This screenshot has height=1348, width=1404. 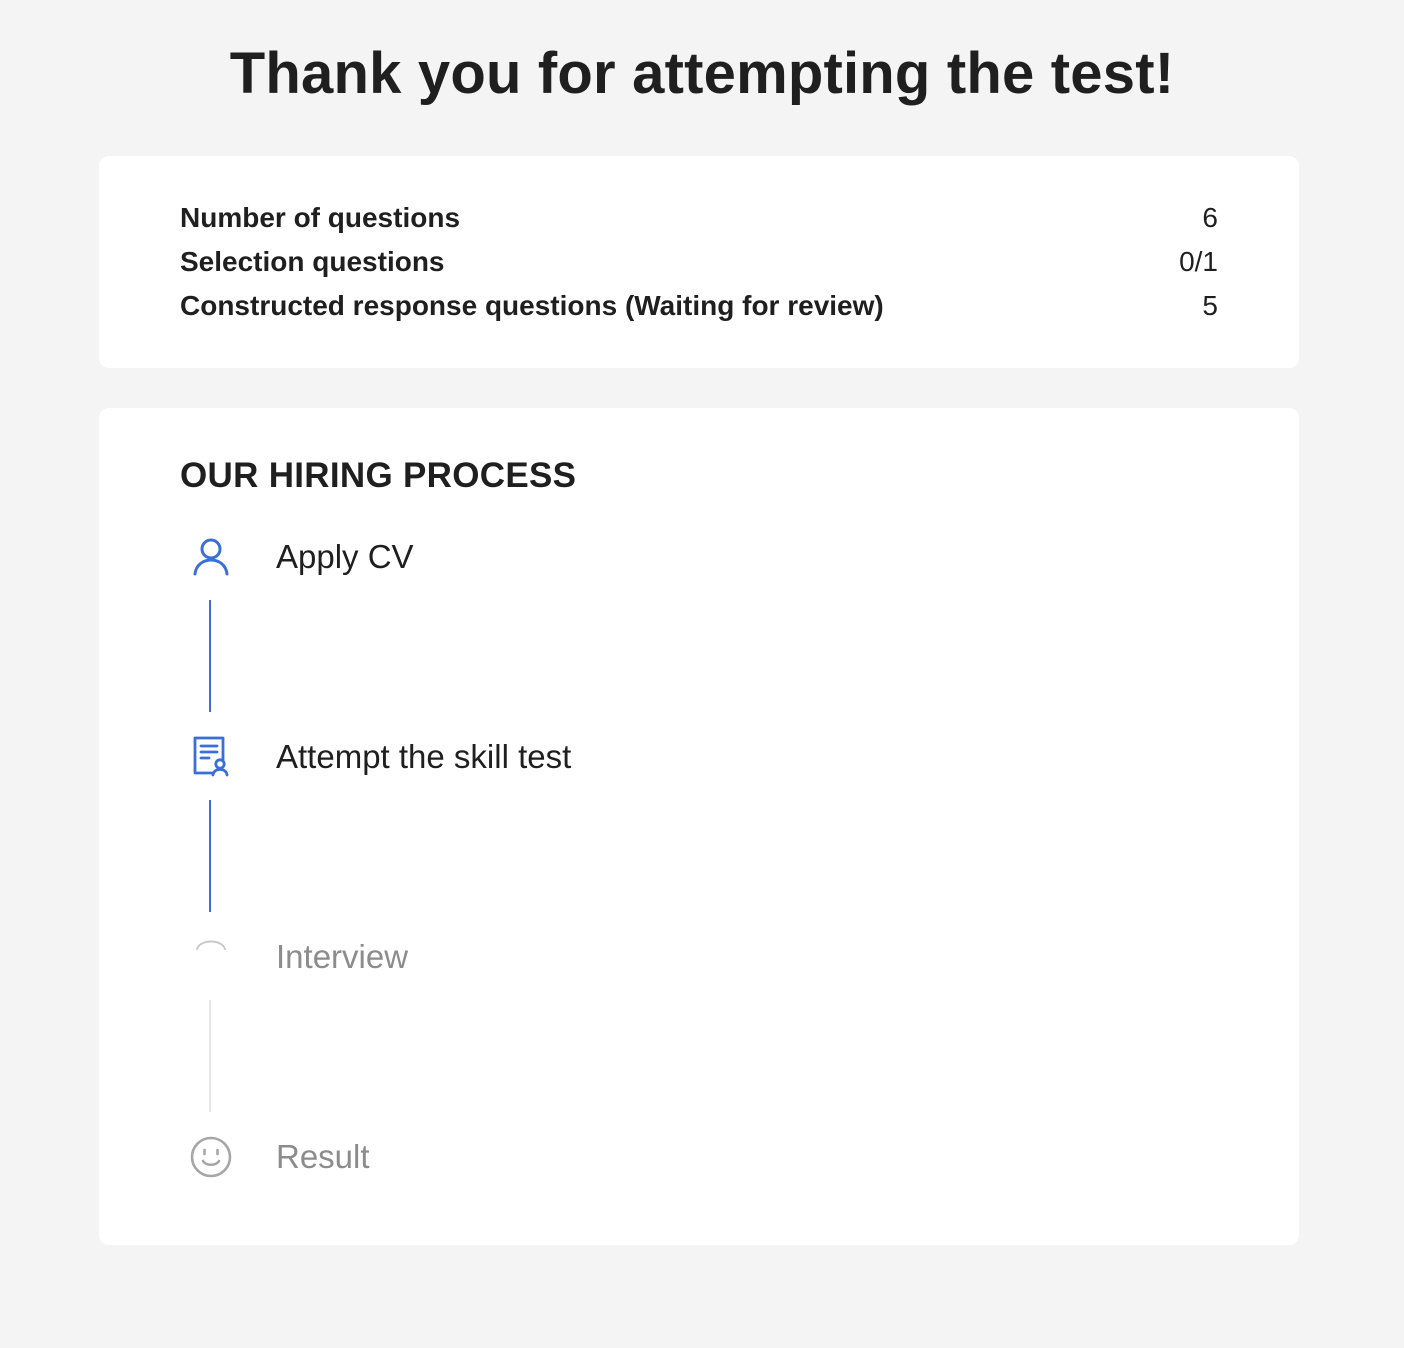 I want to click on summary-value: 6, so click(x=1210, y=217).